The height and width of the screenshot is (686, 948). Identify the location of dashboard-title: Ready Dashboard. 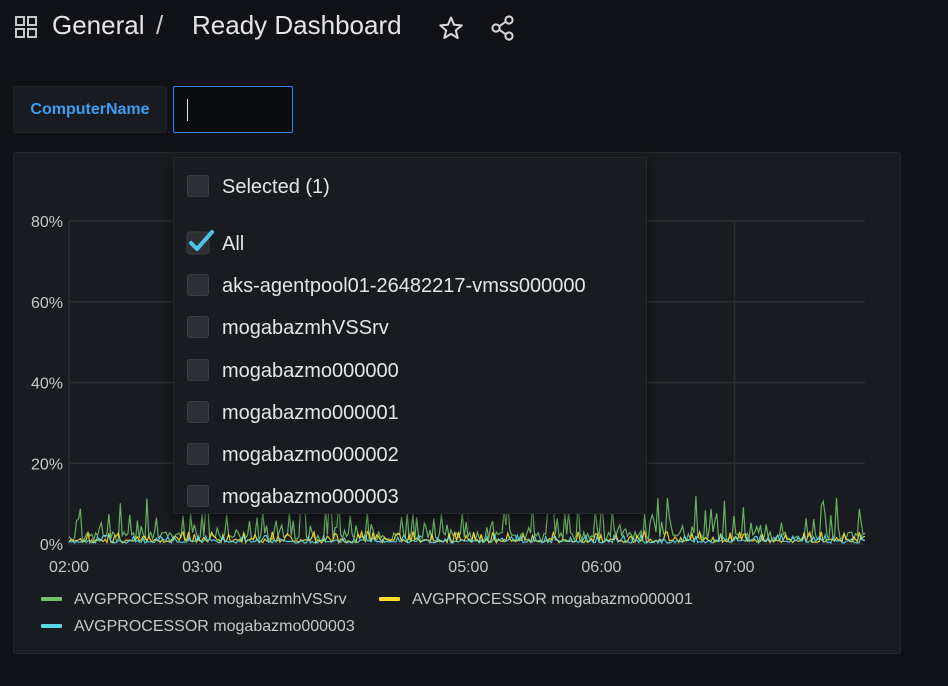
(297, 25).